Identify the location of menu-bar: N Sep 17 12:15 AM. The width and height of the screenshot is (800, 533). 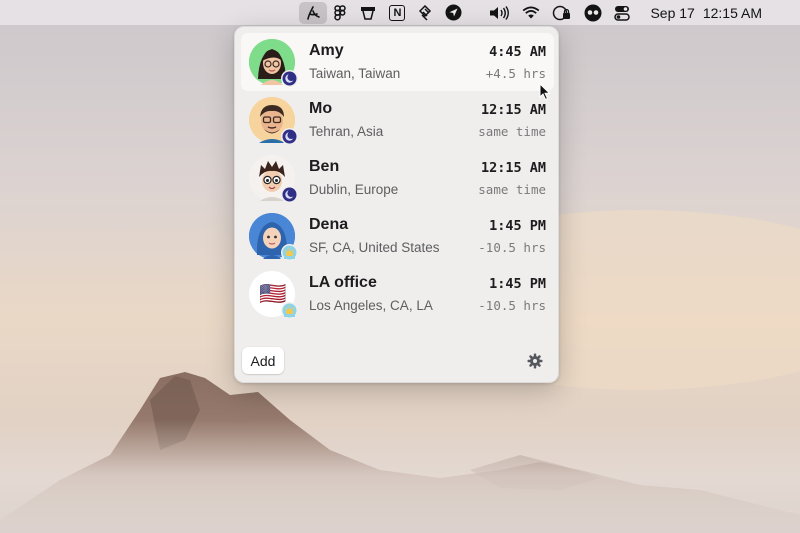
(400, 12).